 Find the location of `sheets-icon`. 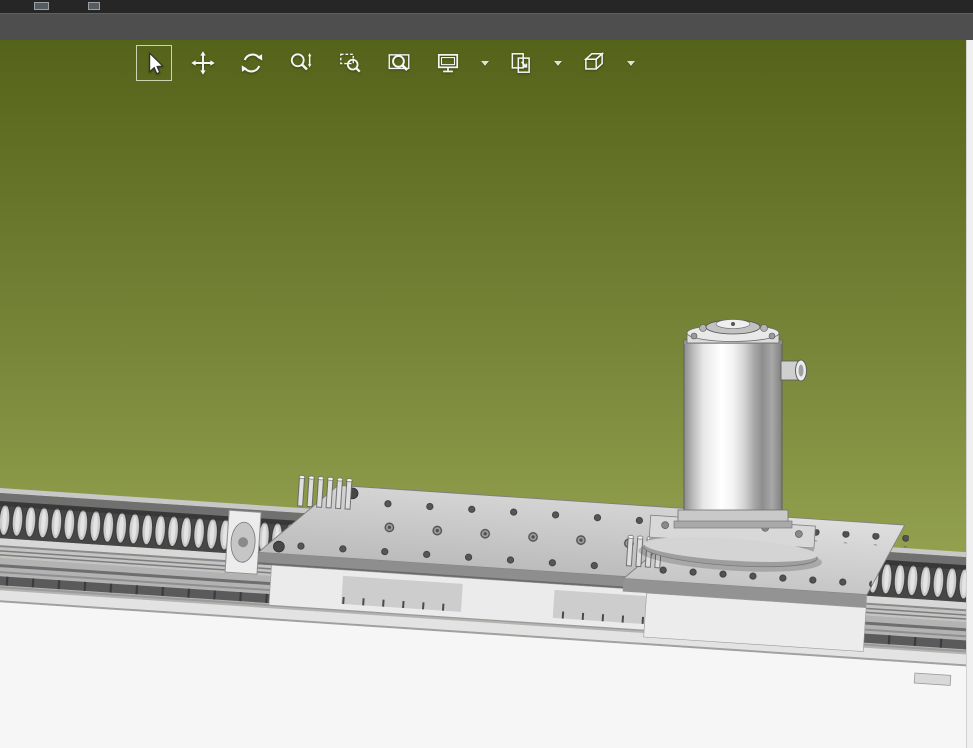

sheets-icon is located at coordinates (520, 63).